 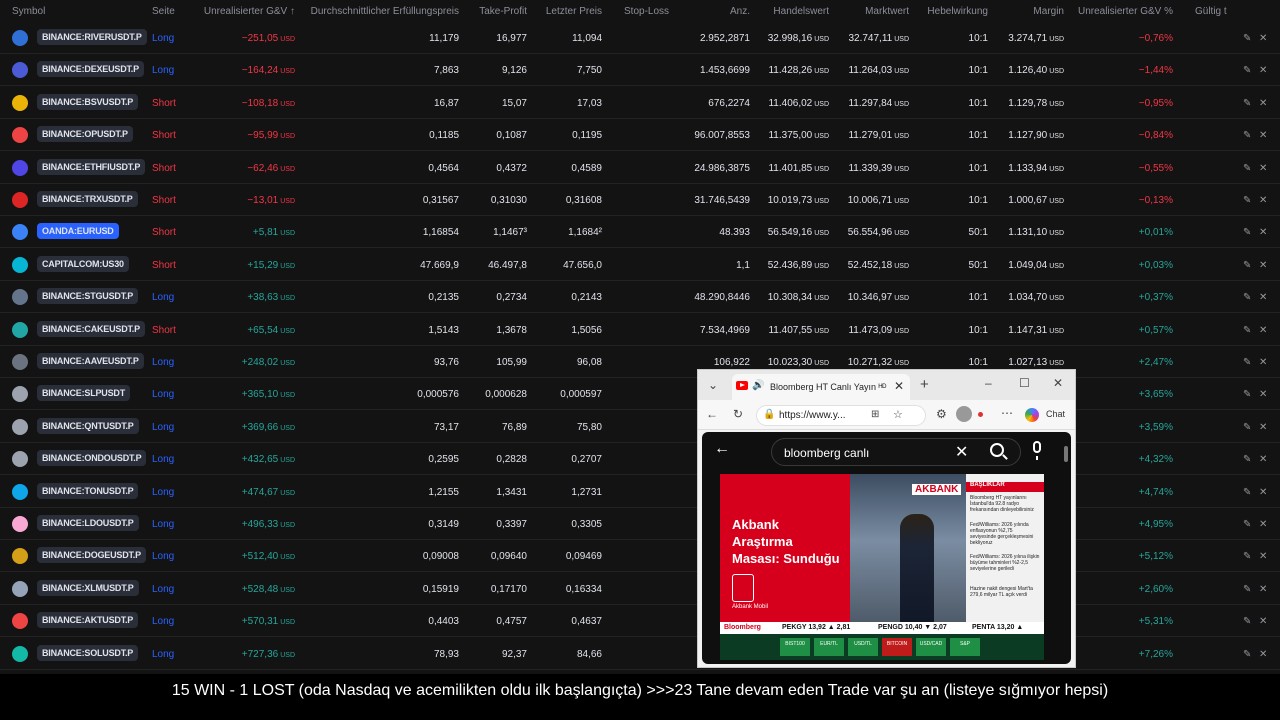 What do you see at coordinates (385, 11) in the screenshot?
I see `header-avg-fill: Durchschnittlicher Erfüllungspreis` at bounding box center [385, 11].